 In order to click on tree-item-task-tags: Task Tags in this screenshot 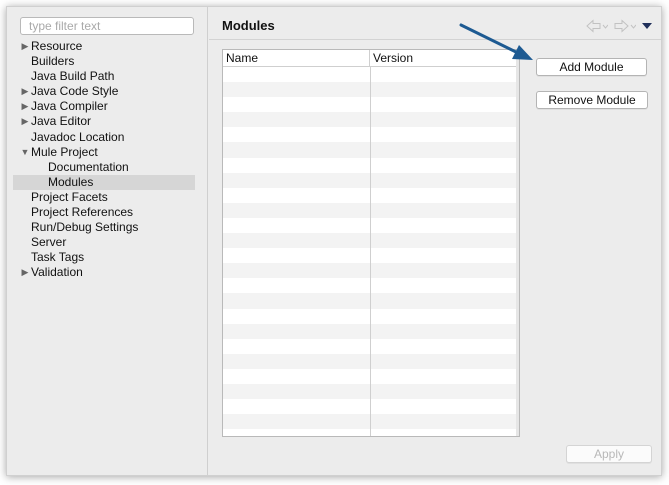, I will do `click(107, 257)`.